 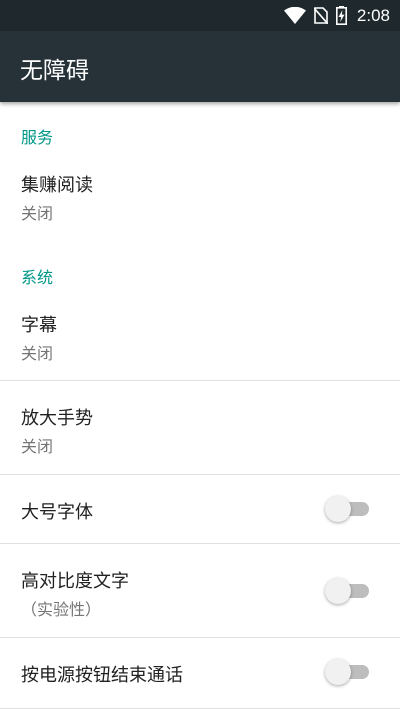 I want to click on pref-title: 集赚阅读, so click(x=57, y=185).